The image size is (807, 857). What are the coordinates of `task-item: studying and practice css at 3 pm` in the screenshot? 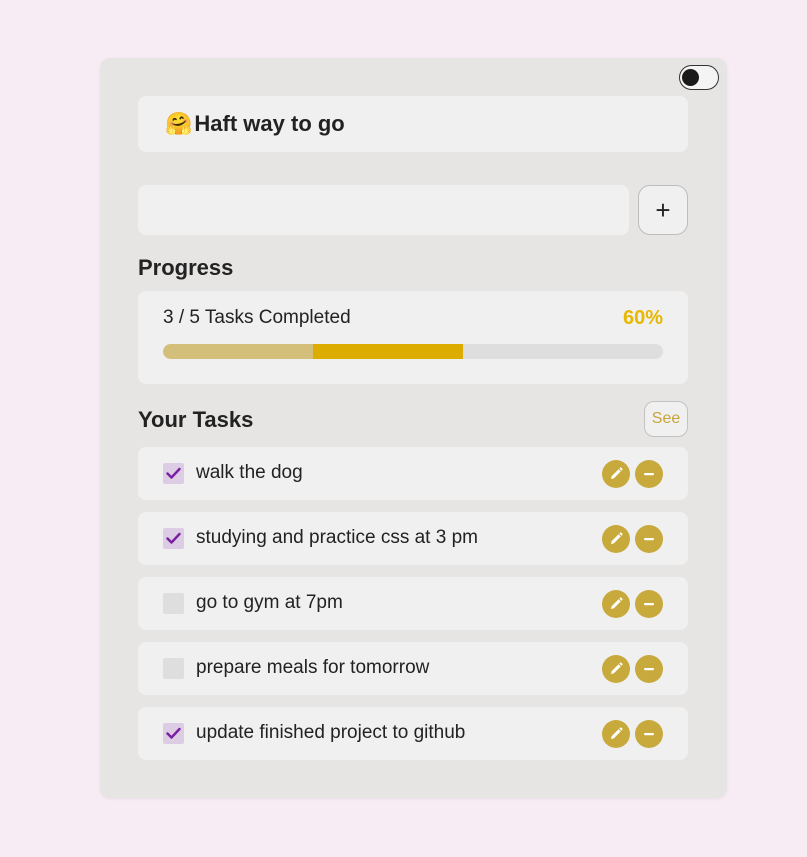 It's located at (413, 538).